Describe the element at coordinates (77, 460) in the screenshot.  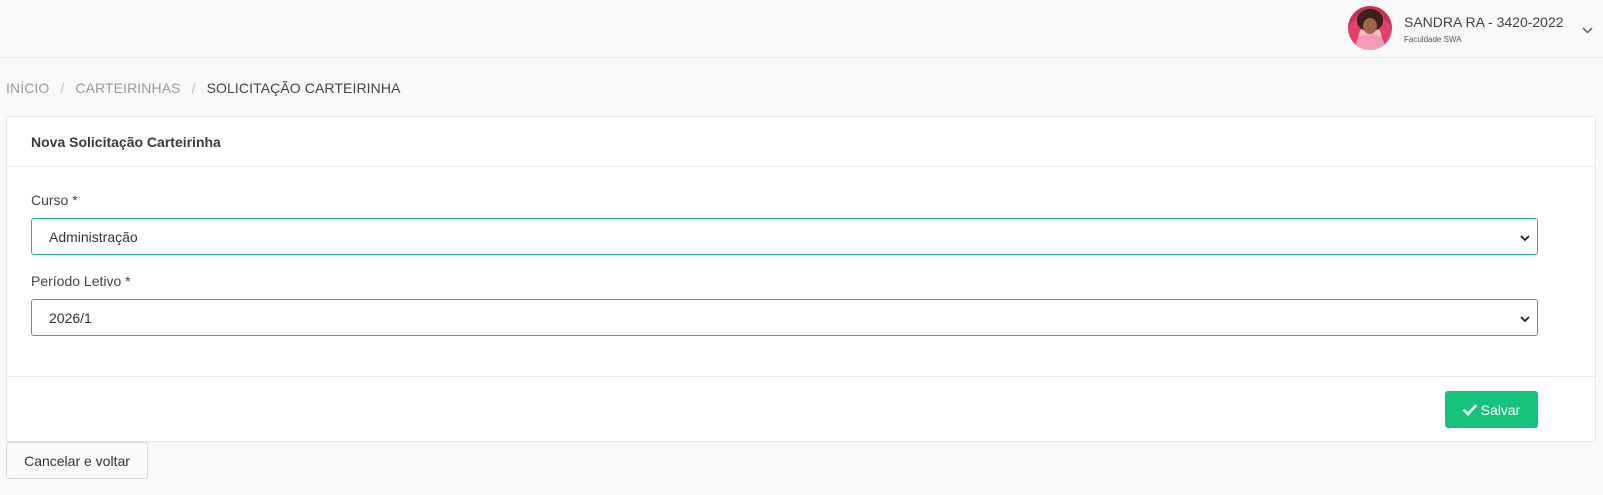
I see `cancel-button: Cancelar e voltar` at that location.